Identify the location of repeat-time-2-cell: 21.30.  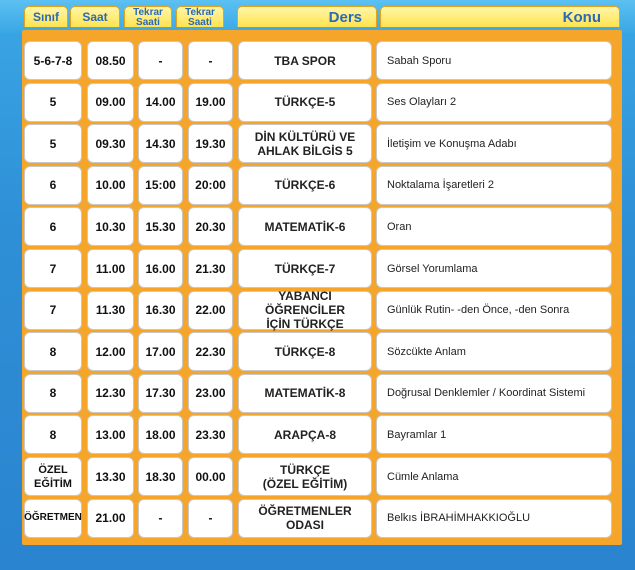
(210, 268).